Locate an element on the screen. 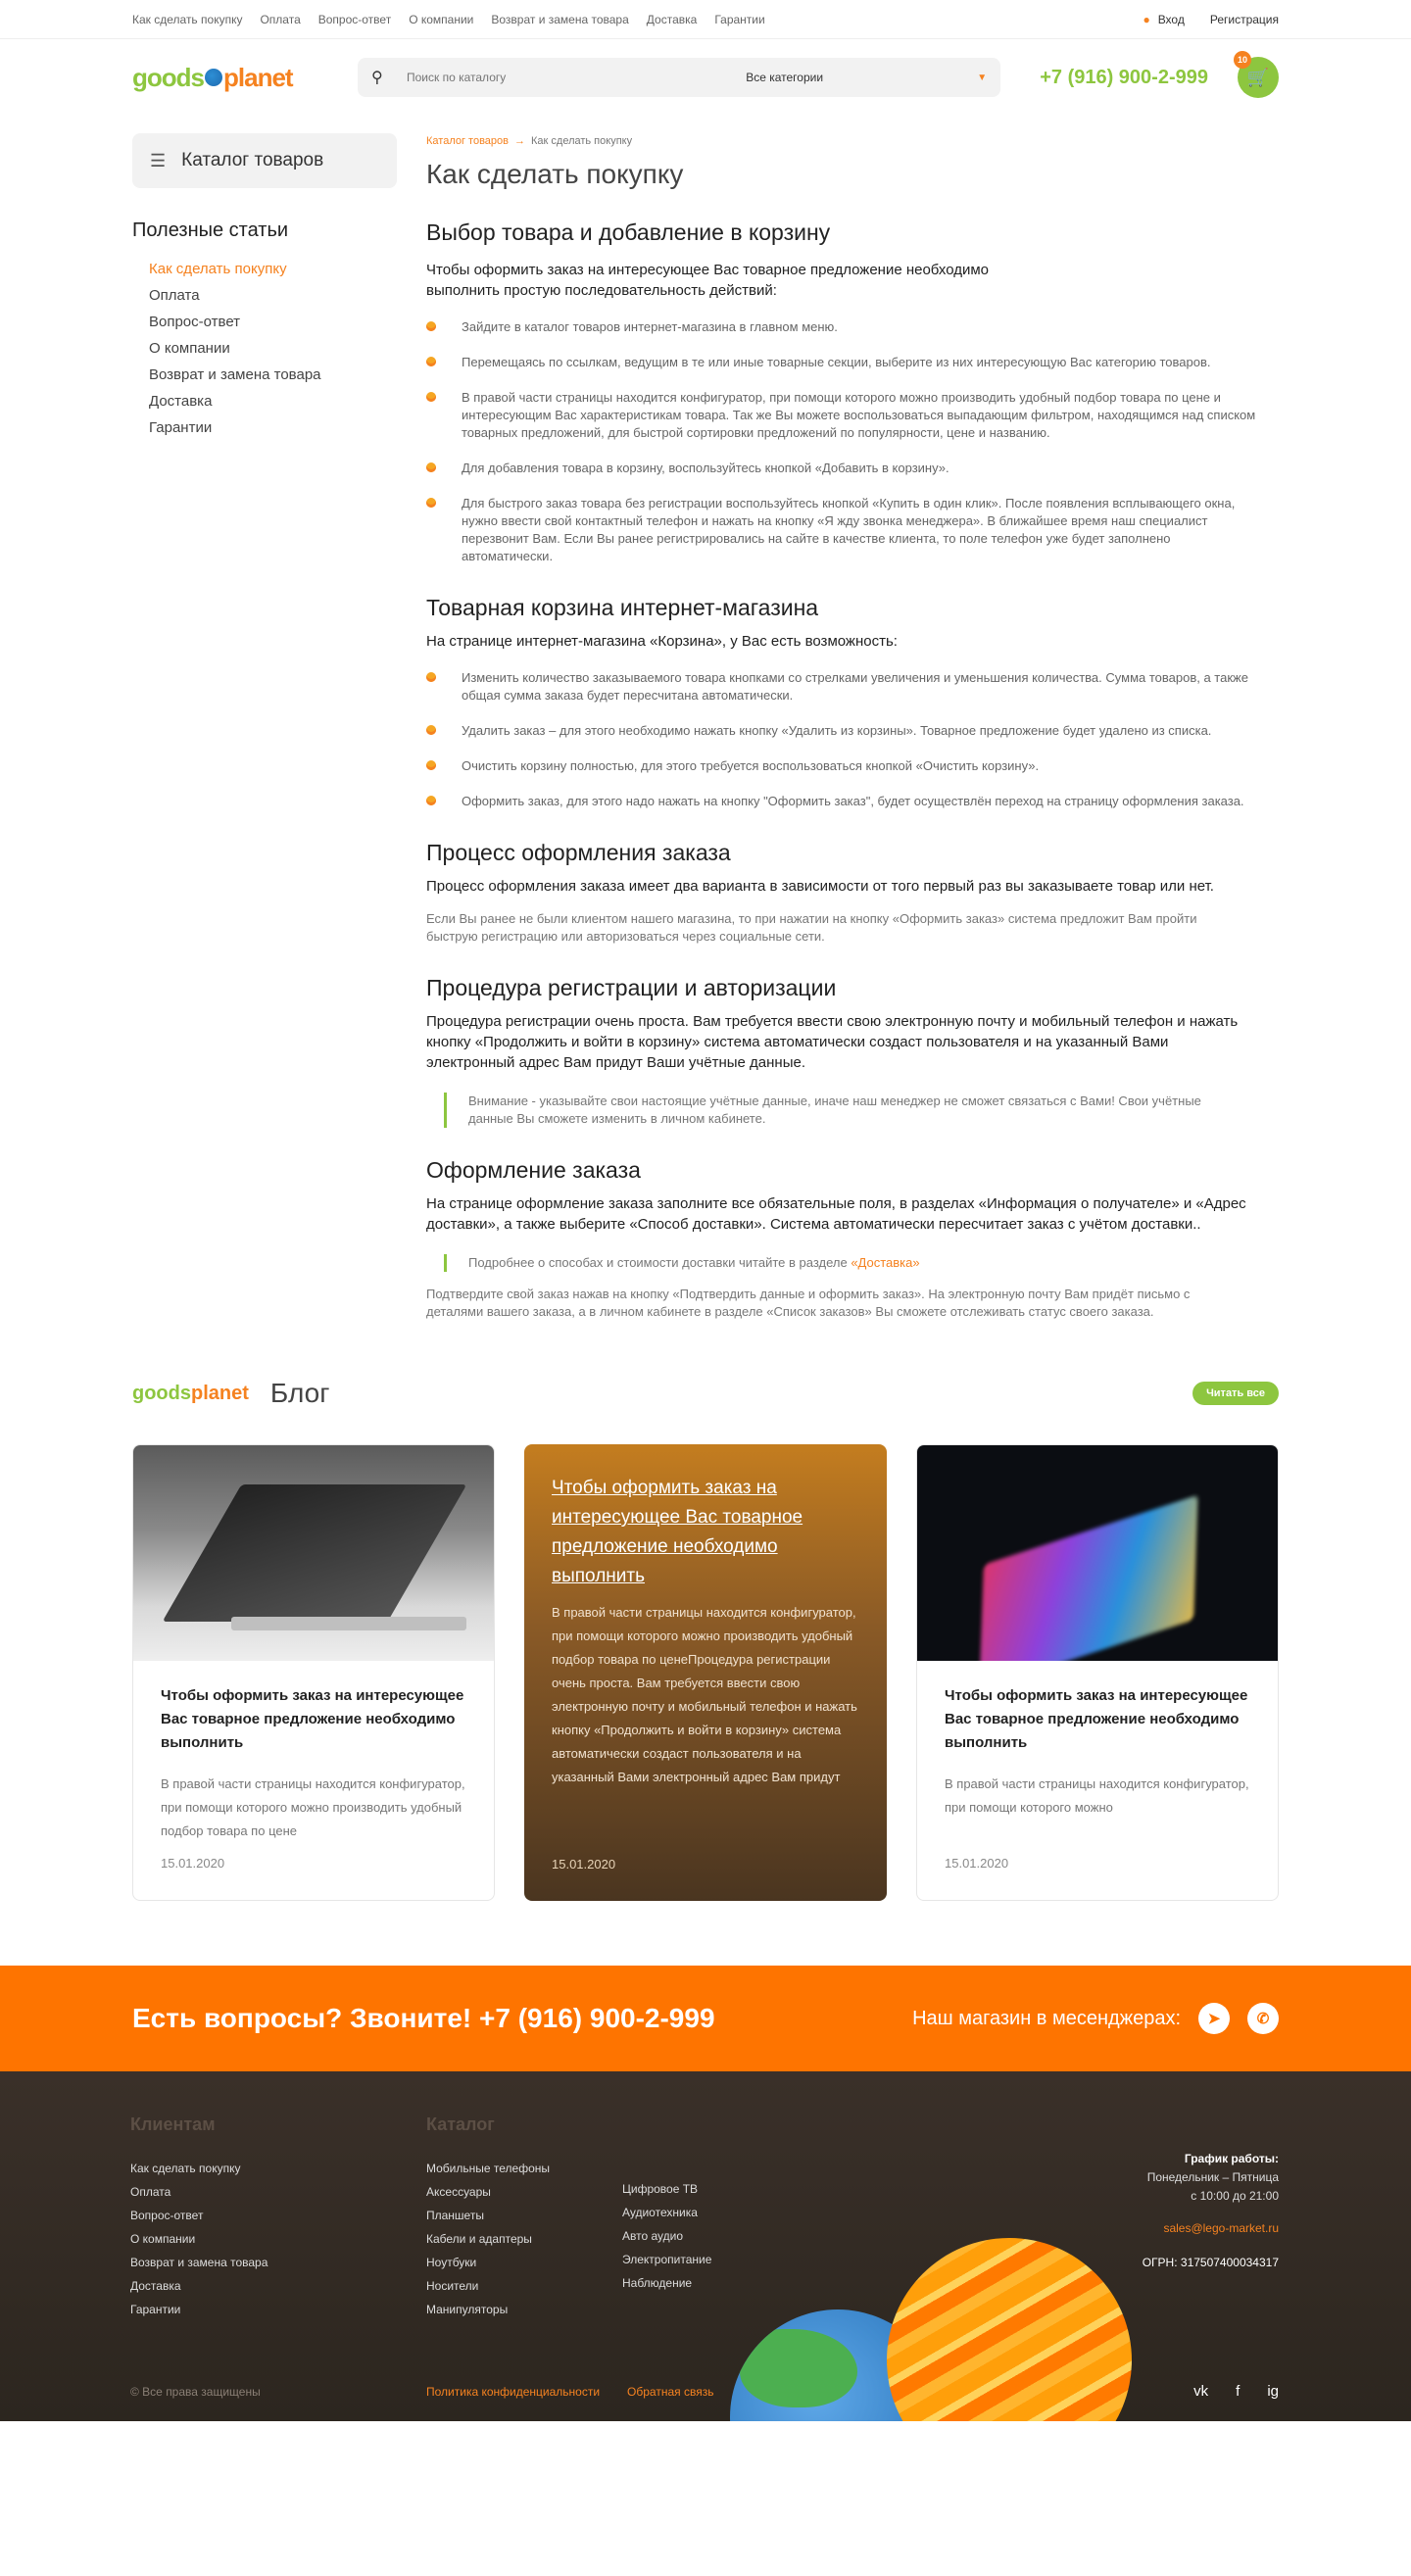  section-title: Процедура регистрации и авторизации is located at coordinates (631, 987).